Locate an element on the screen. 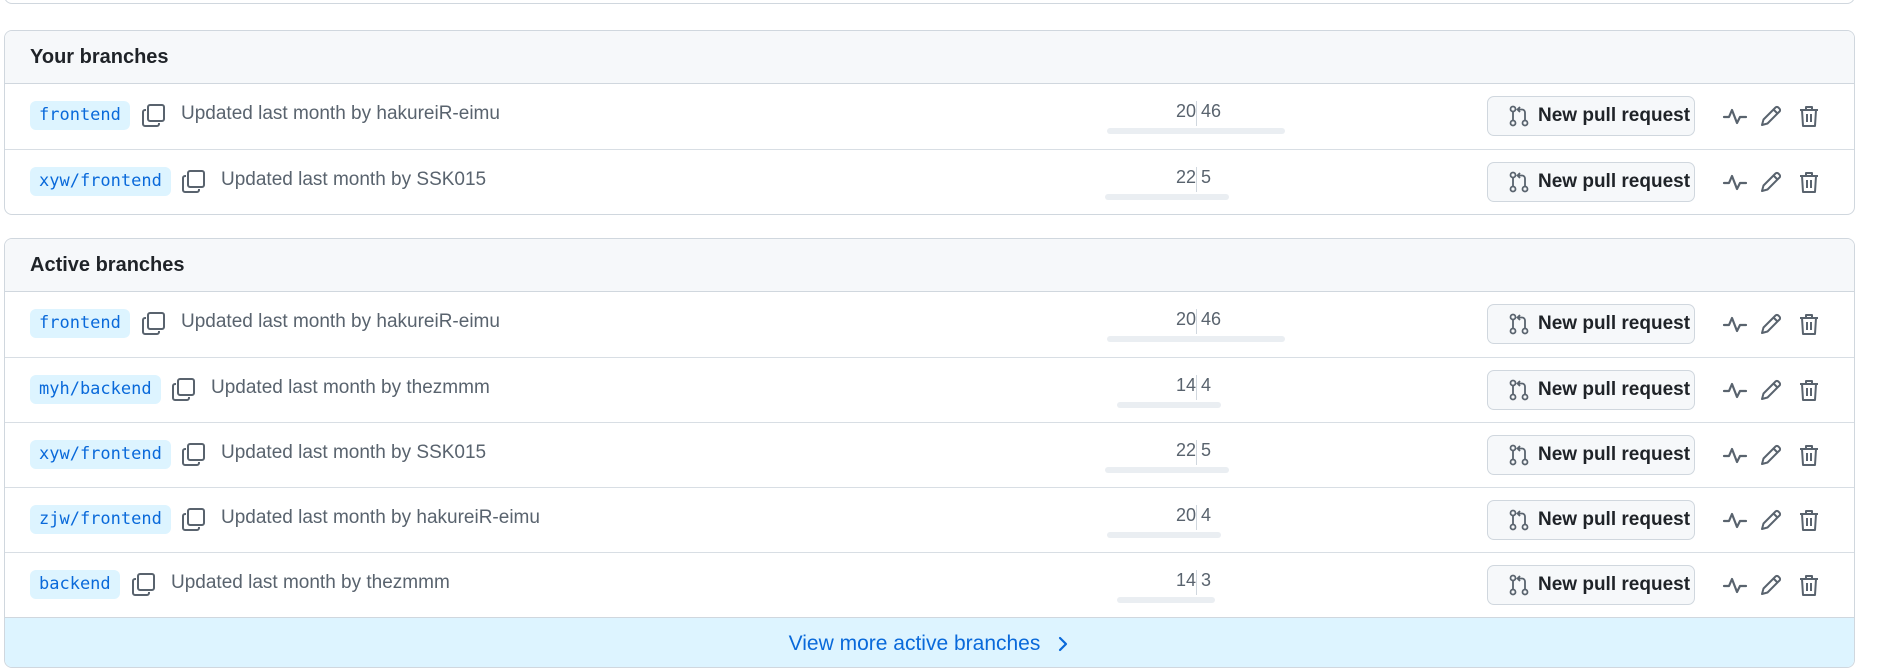 Image resolution: width=1877 pixels, height=668 pixels. ahead-behind-indicator: 14 3 is located at coordinates (1199, 586).